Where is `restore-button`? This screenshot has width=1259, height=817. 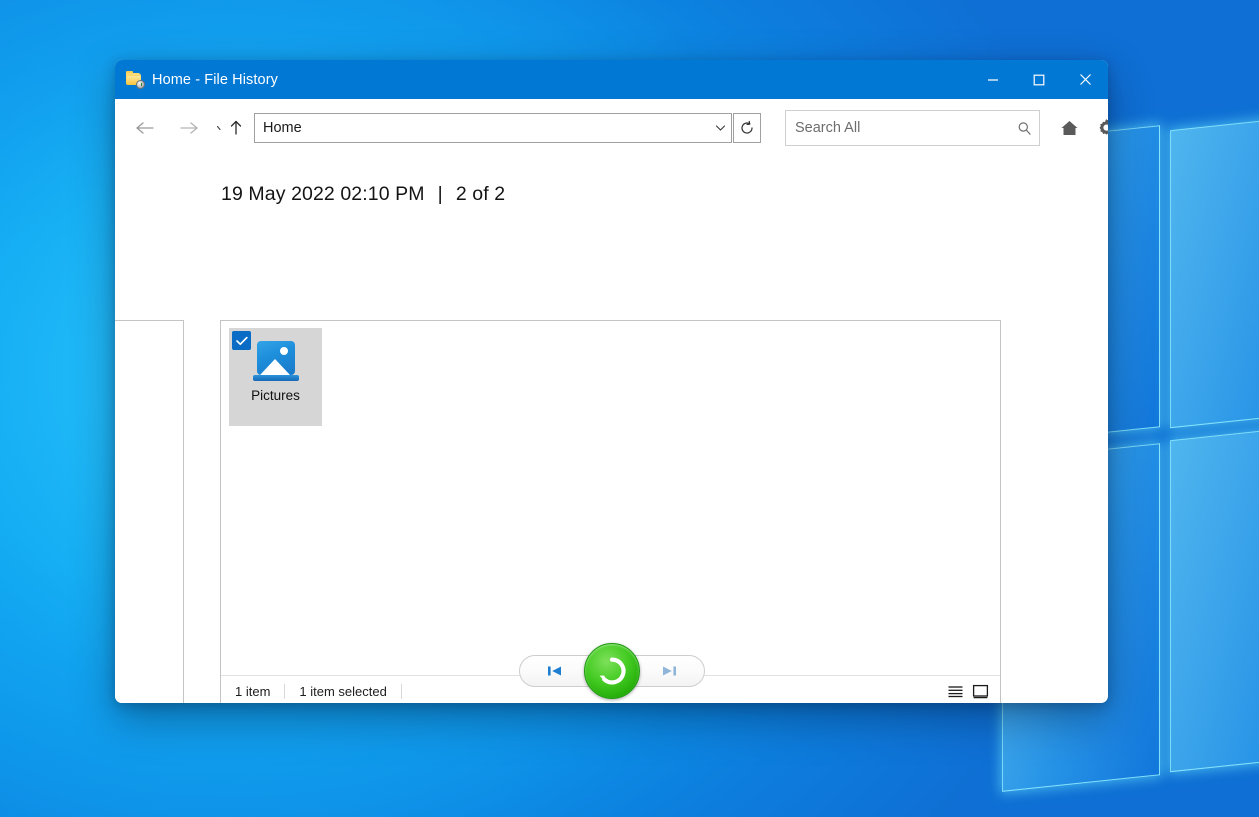
restore-button is located at coordinates (611, 671).